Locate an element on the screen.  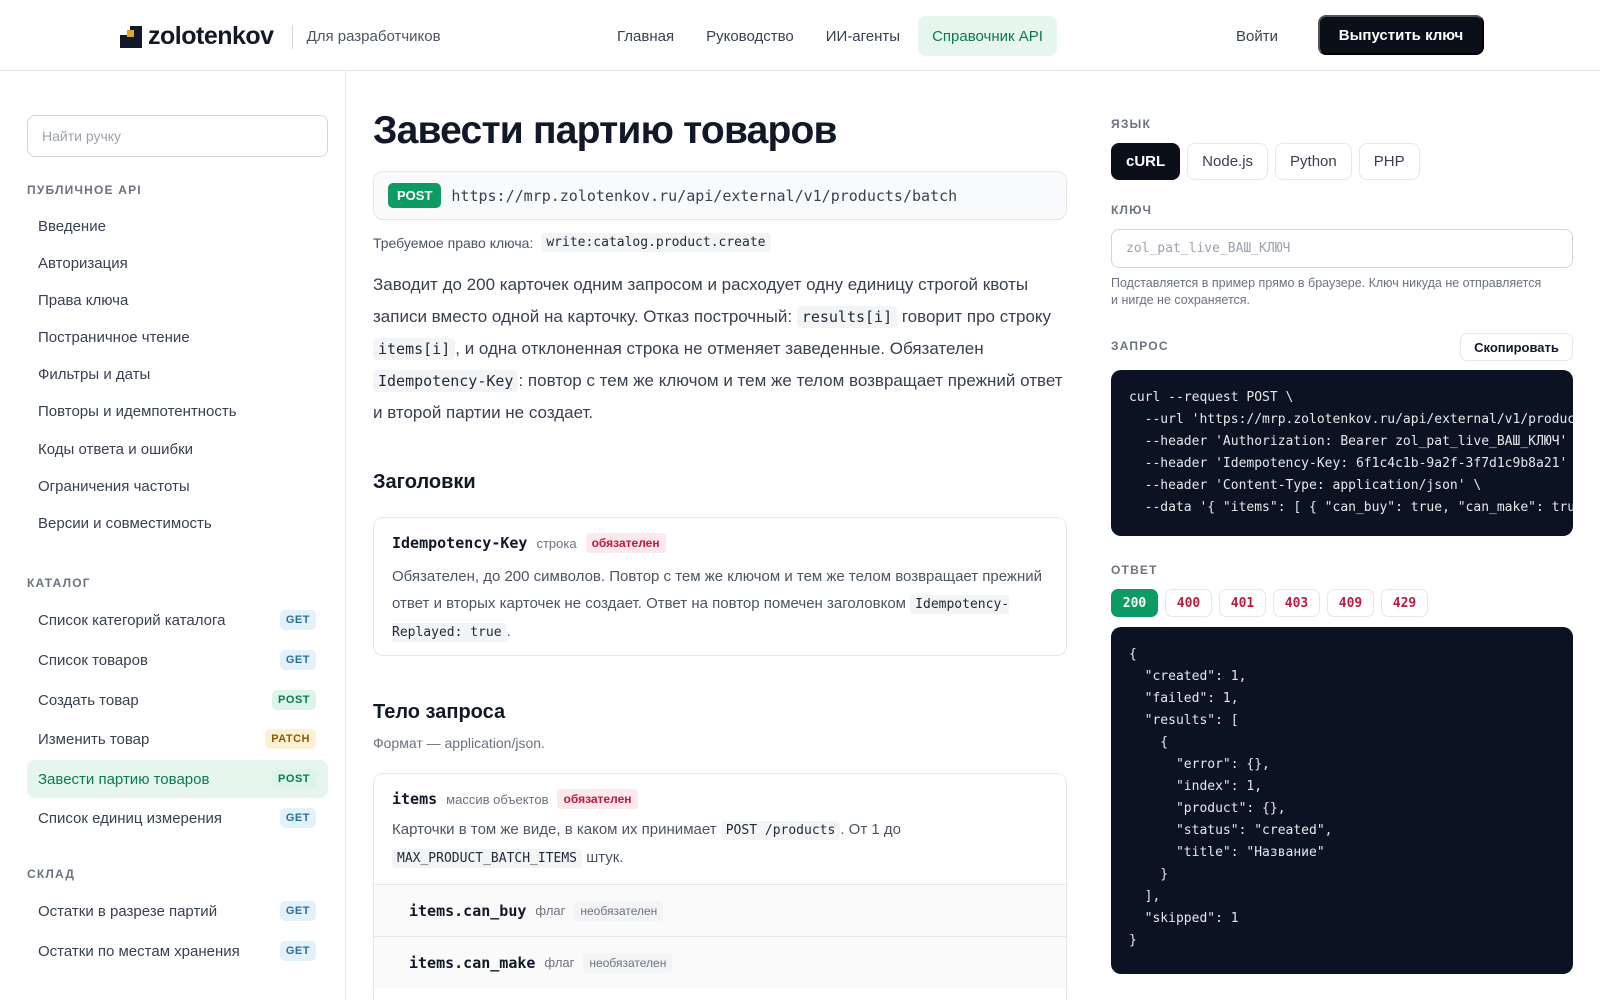
method-badge: PATCH is located at coordinates (290, 739).